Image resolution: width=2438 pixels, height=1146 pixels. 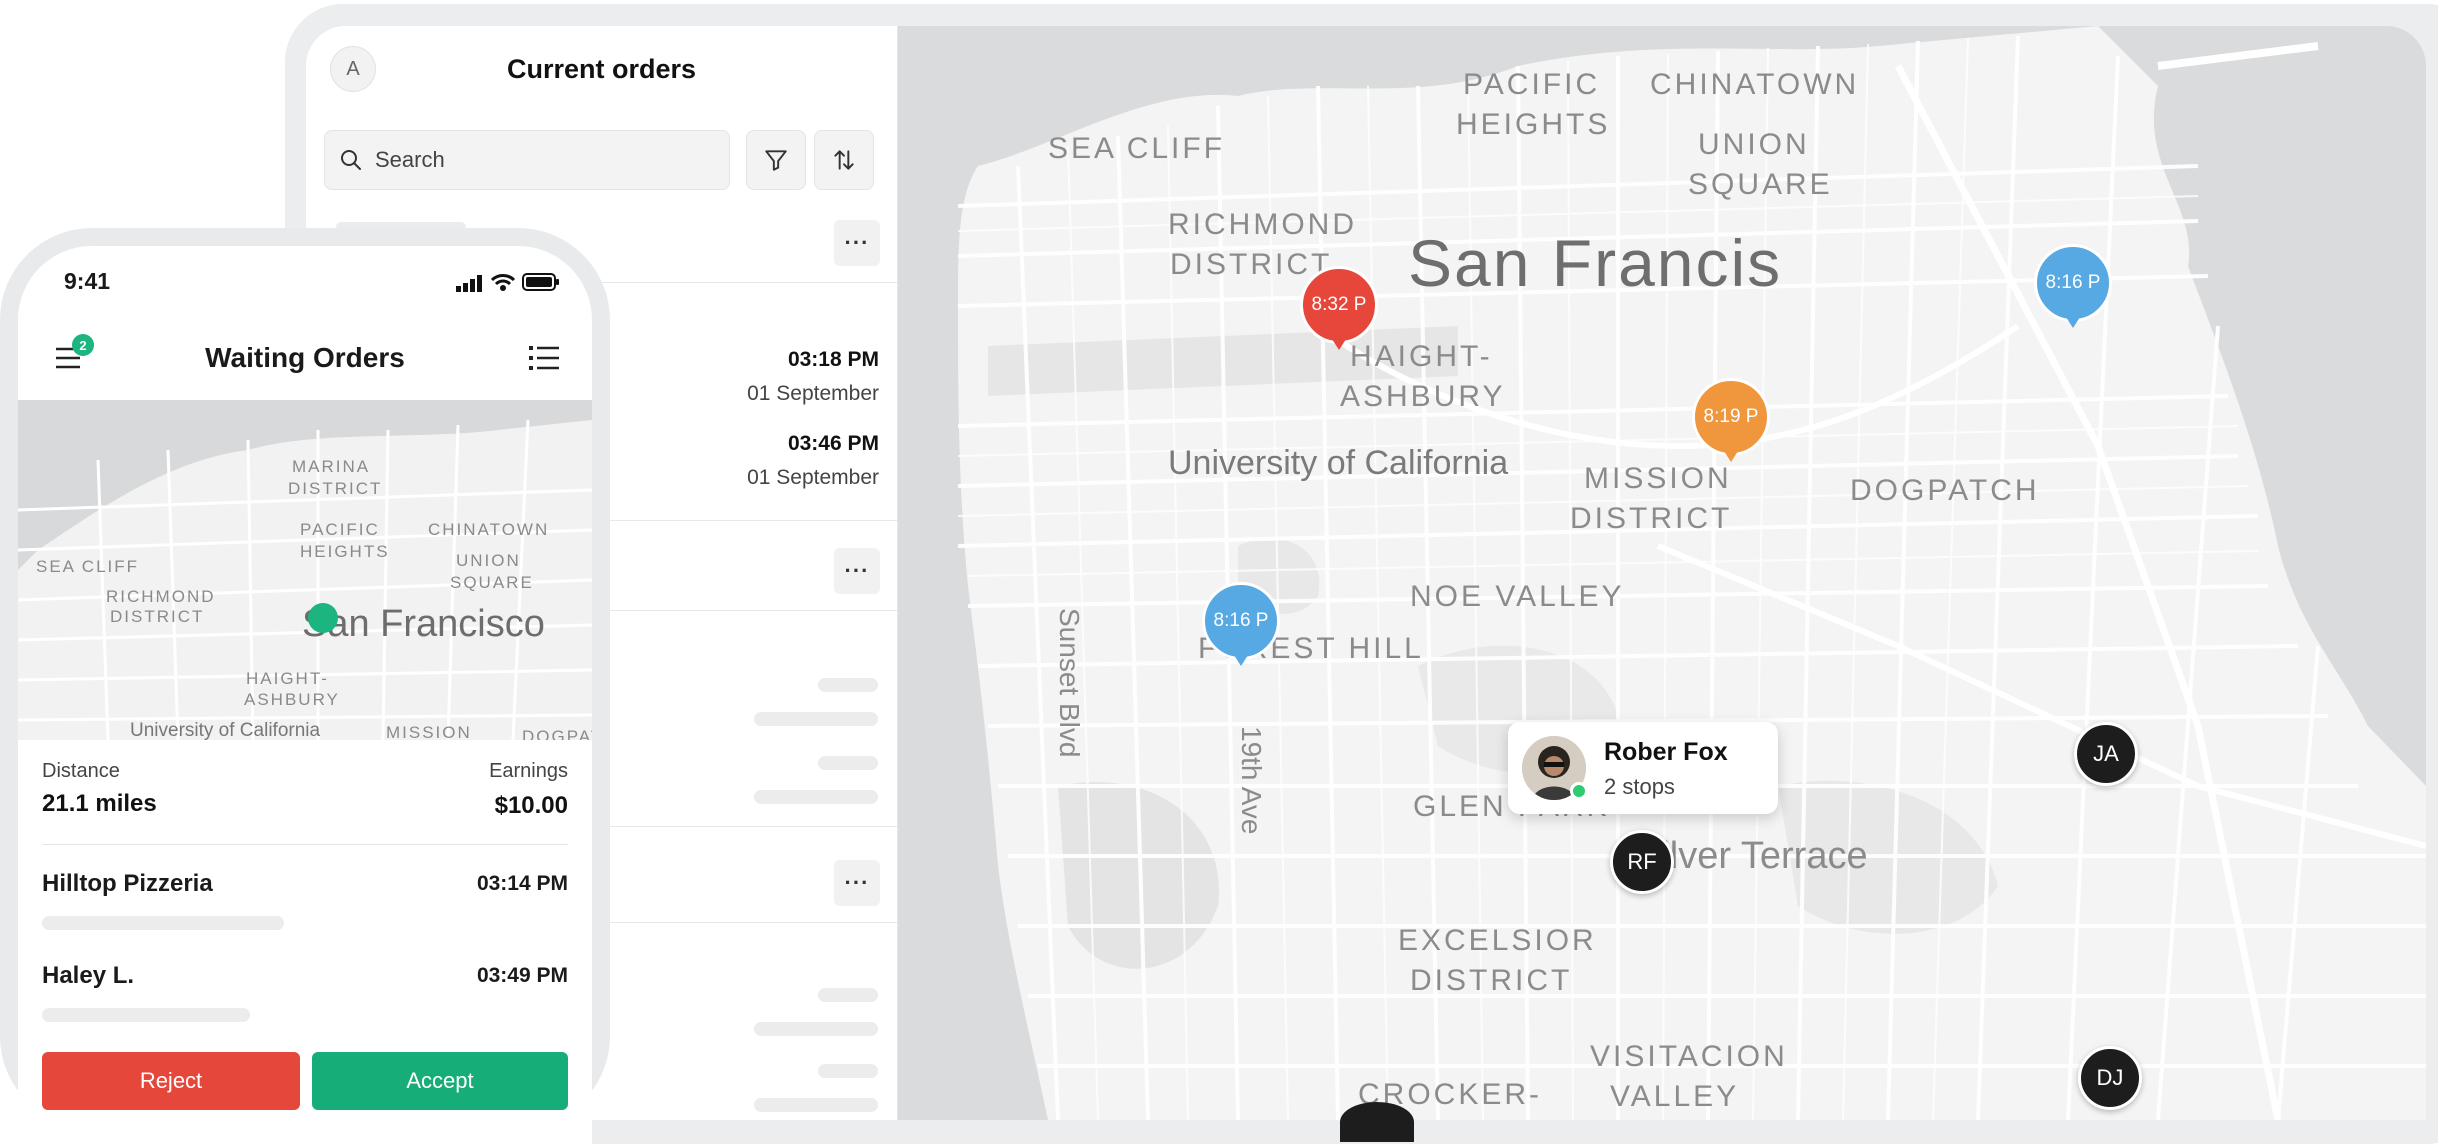 I want to click on location-dot, so click(x=323, y=618).